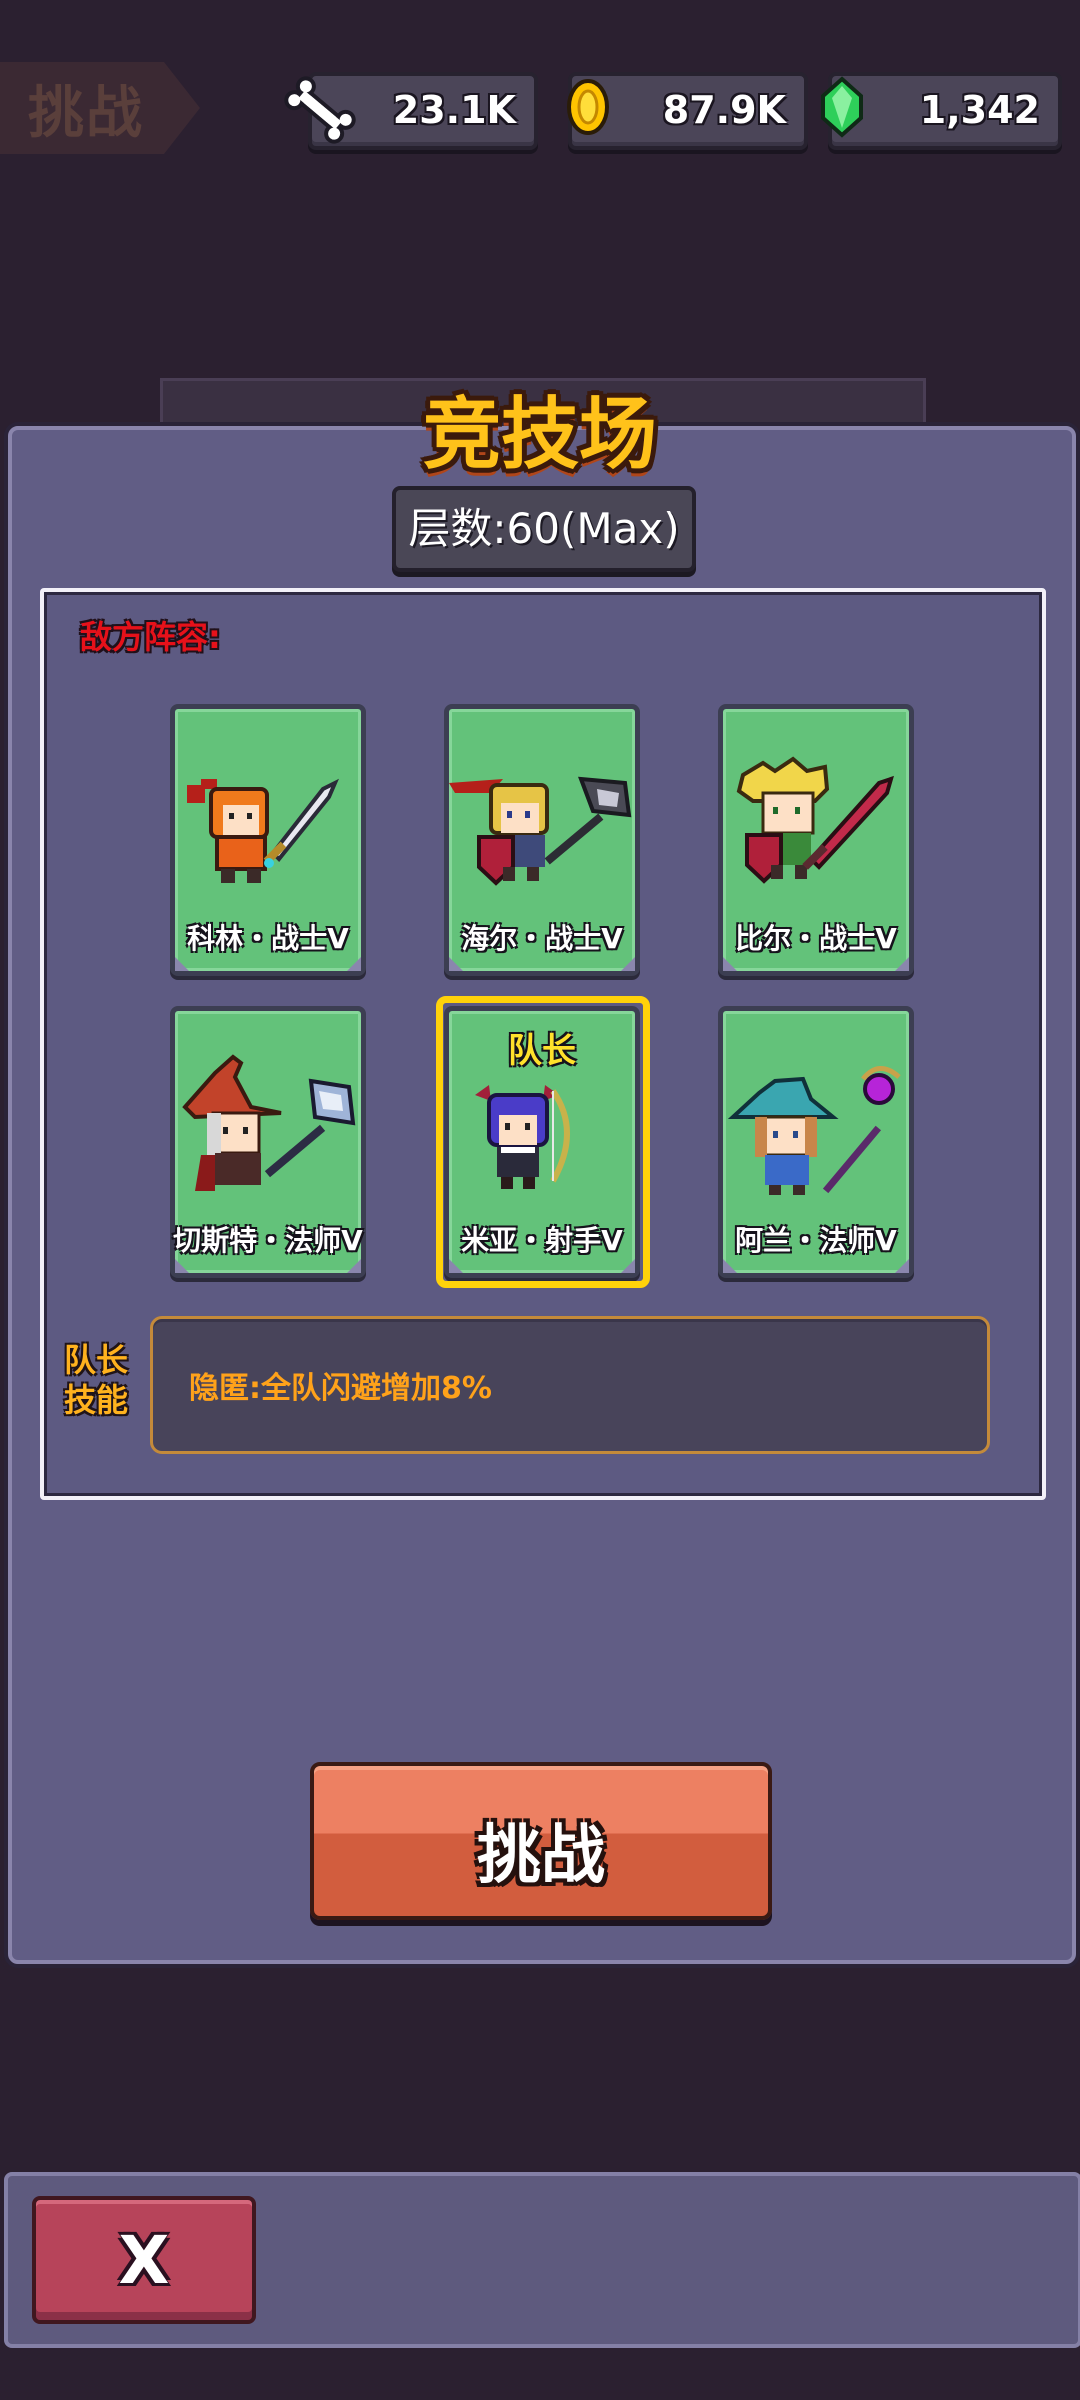  I want to click on captain-skill-label: 队长 技能, so click(96, 1380).